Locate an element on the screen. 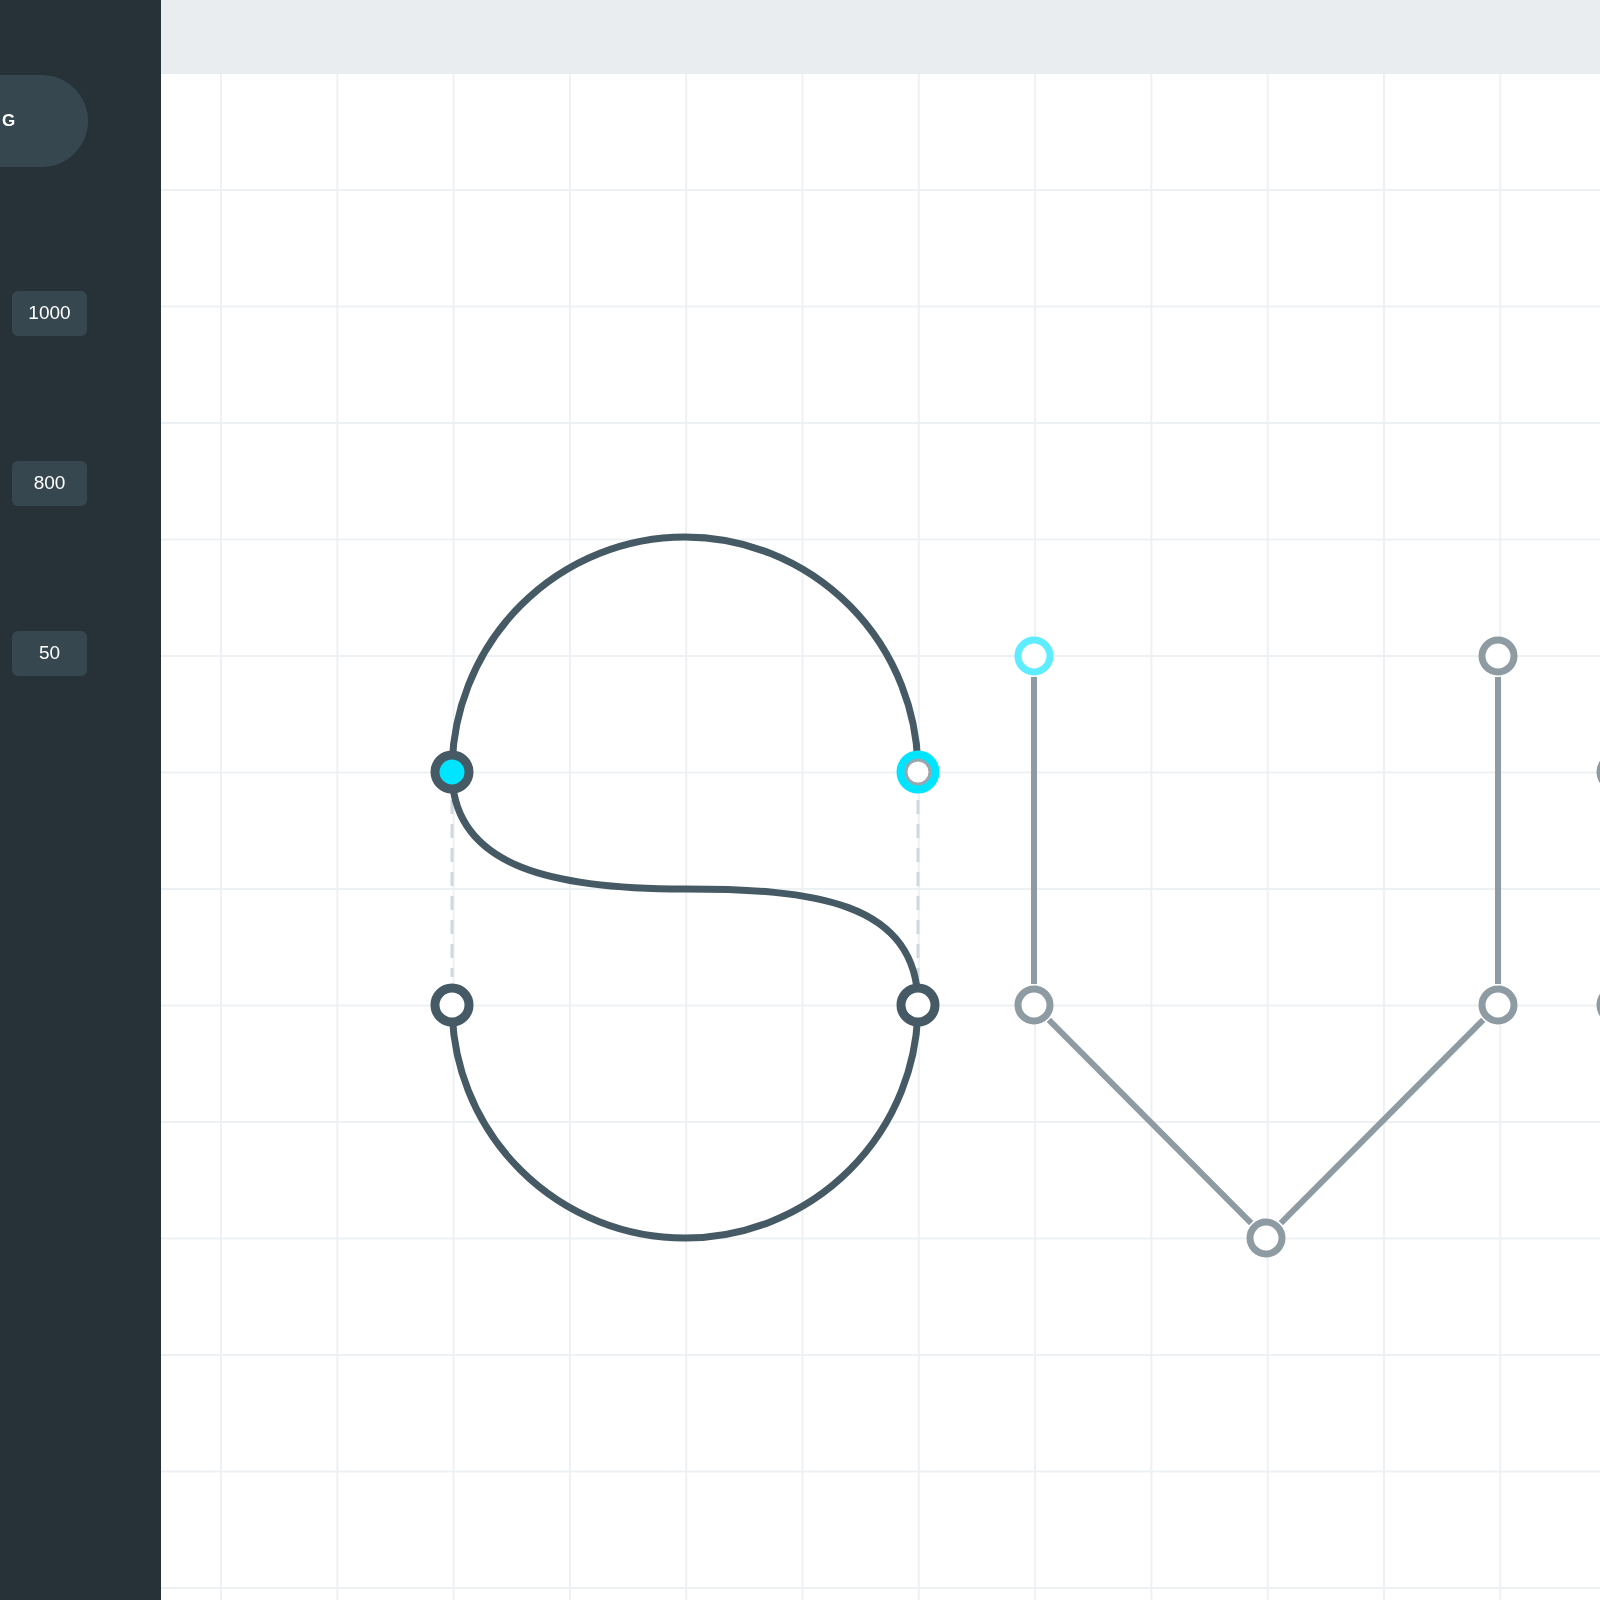  value-badge: 800 is located at coordinates (49, 483).